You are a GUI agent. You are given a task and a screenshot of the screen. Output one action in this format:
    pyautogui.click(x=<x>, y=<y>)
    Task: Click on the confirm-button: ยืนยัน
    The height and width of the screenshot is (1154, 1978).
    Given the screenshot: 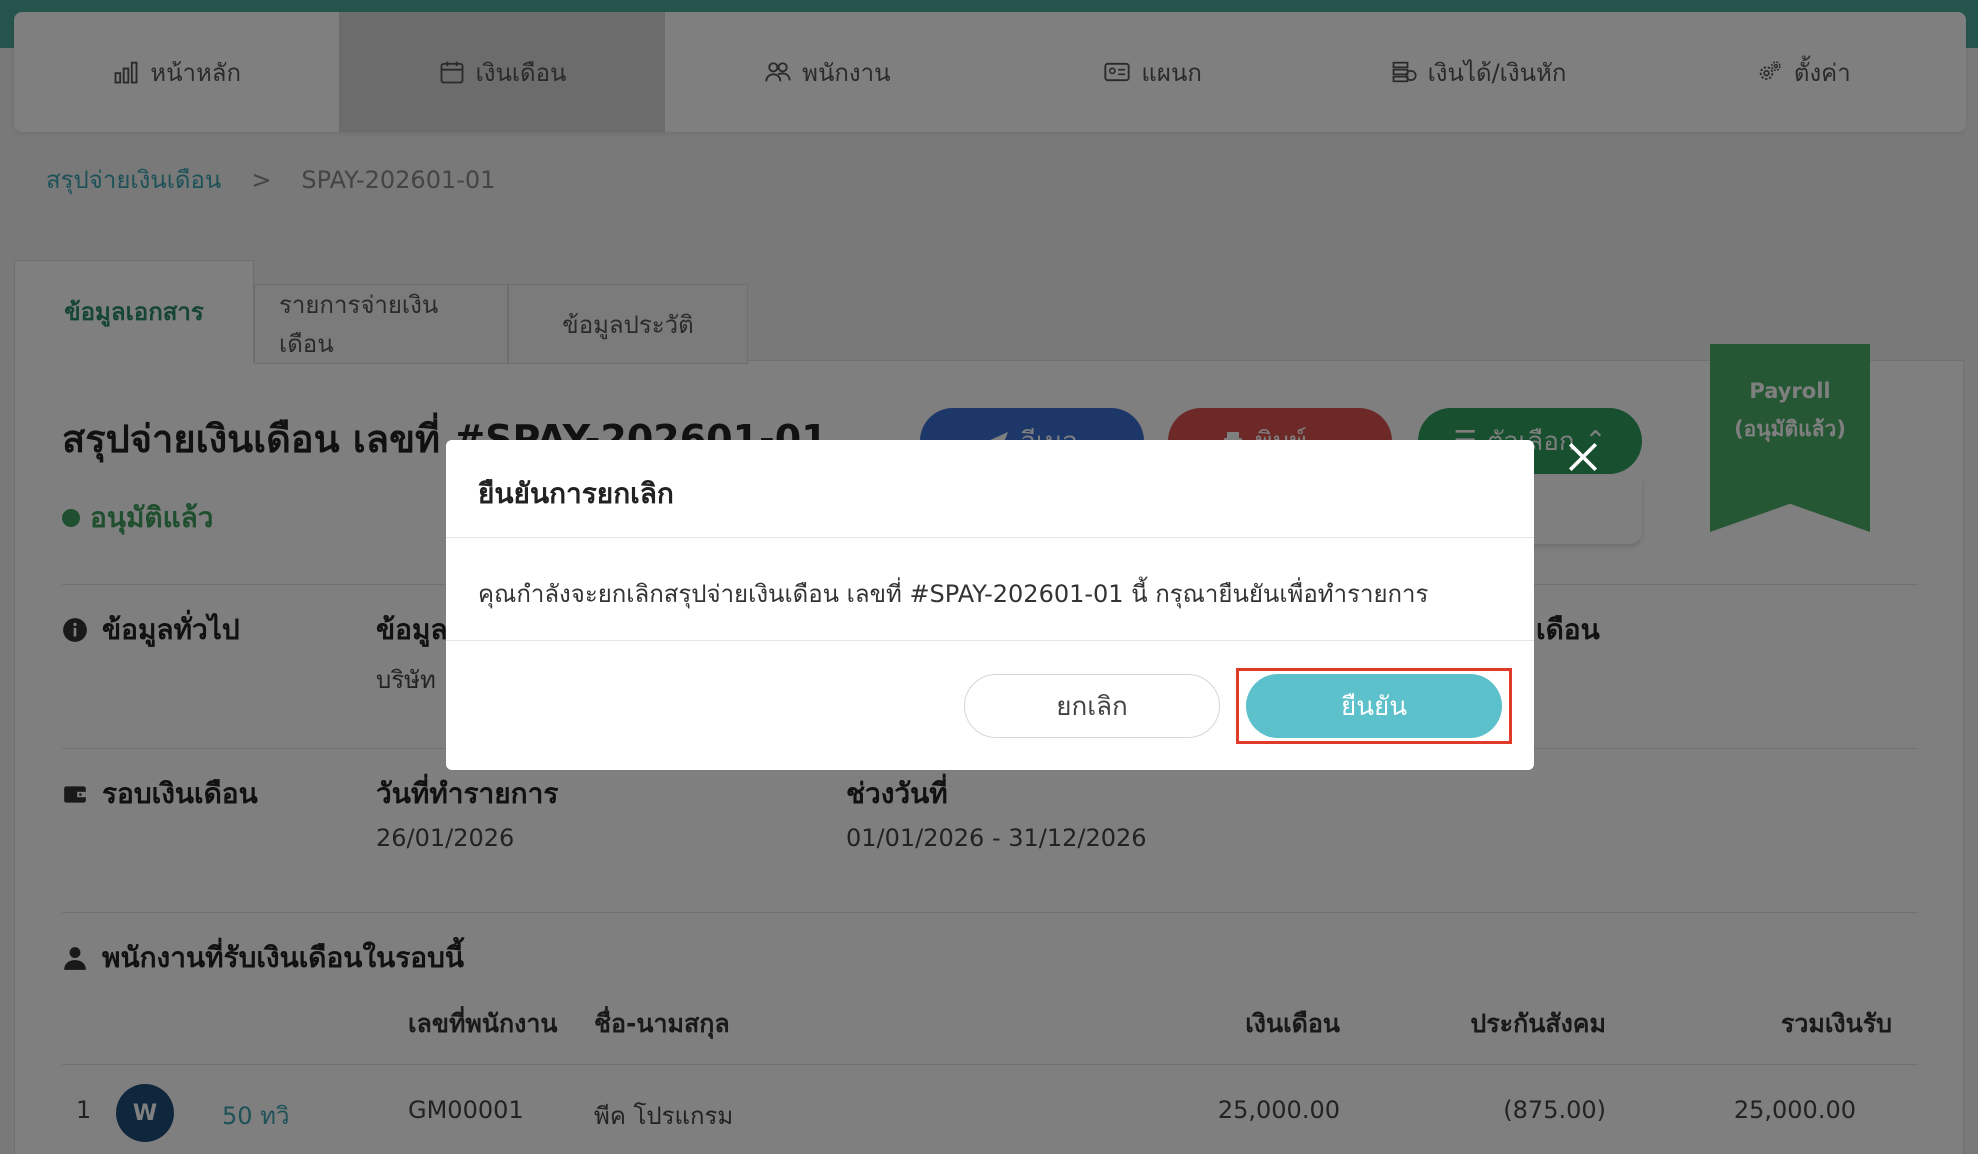 What is the action you would take?
    pyautogui.click(x=1374, y=706)
    